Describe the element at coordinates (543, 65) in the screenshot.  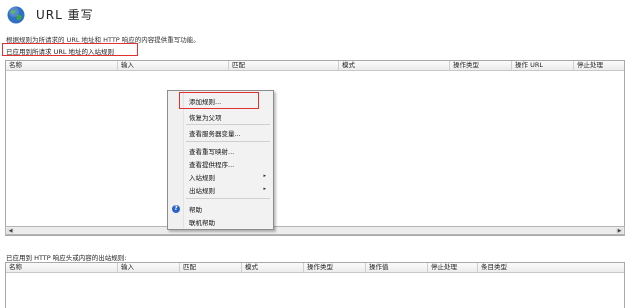
I see `column-header-action-url: 操作 URL` at that location.